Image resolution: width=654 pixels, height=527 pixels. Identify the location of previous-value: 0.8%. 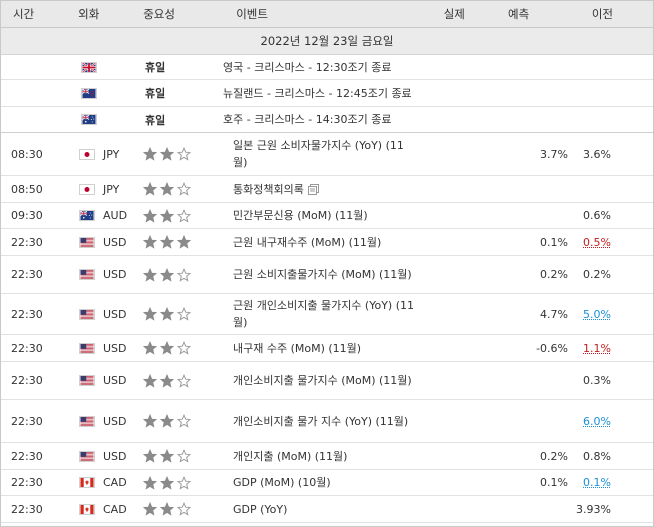
(597, 456).